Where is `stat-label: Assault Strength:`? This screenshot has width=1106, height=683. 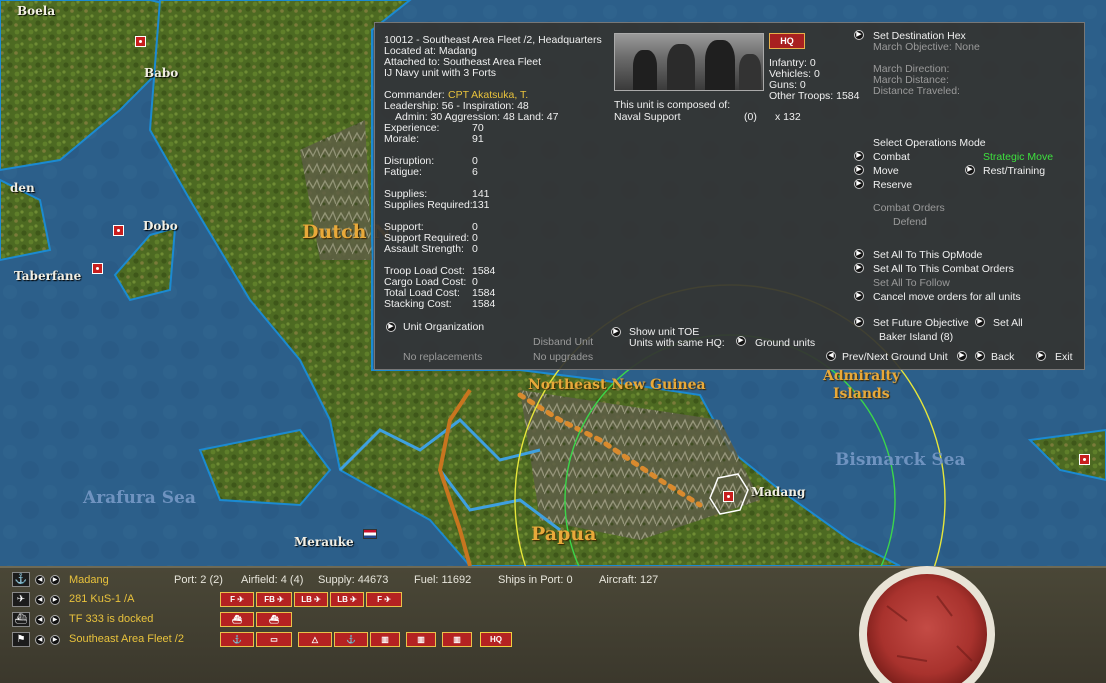 stat-label: Assault Strength: is located at coordinates (424, 249).